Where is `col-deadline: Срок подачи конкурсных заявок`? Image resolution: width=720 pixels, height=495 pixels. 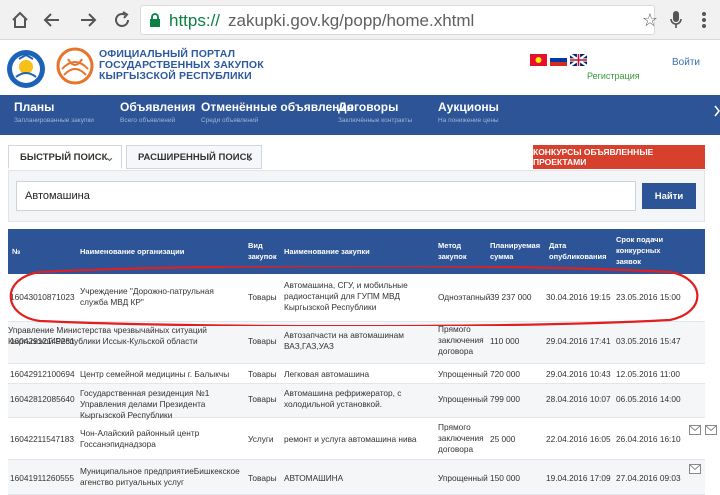
col-deadline: Срок подачи конкурсных заявок is located at coordinates (651, 250).